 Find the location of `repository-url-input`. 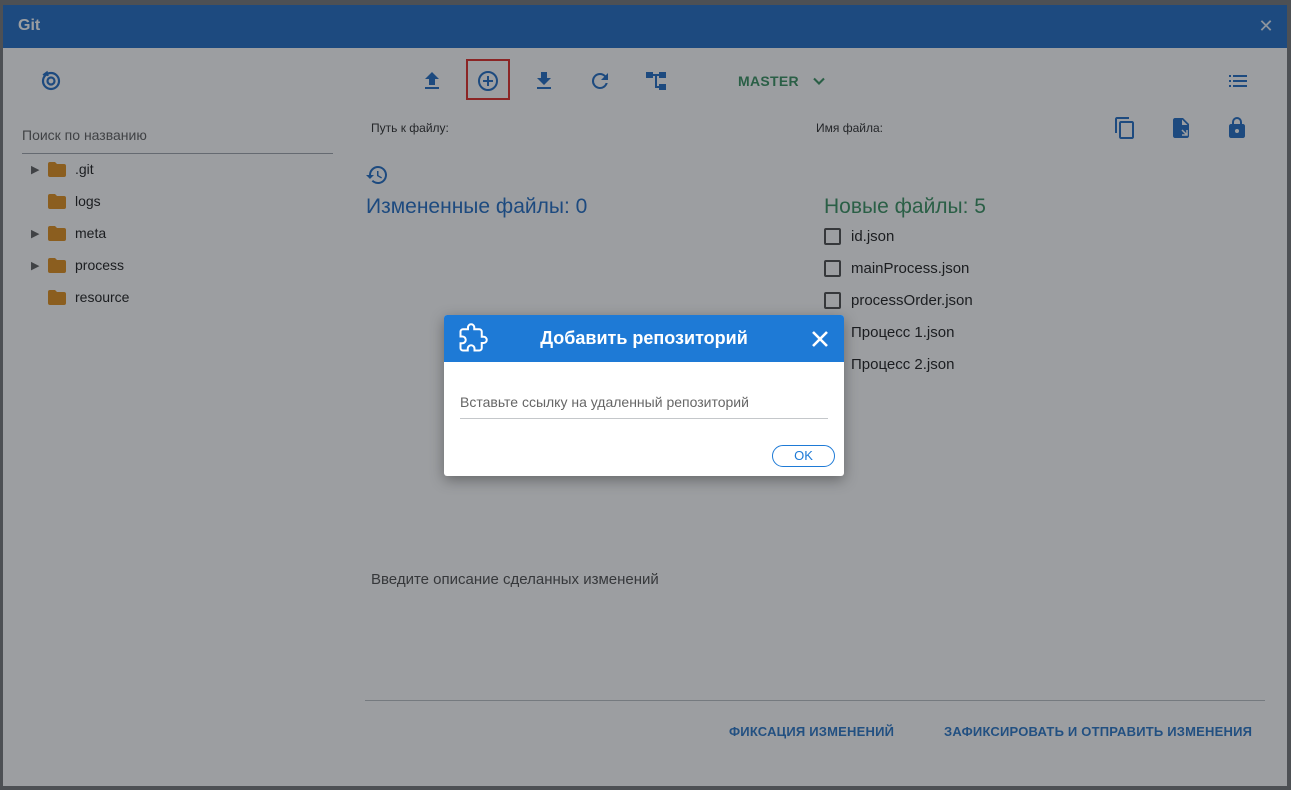

repository-url-input is located at coordinates (644, 400).